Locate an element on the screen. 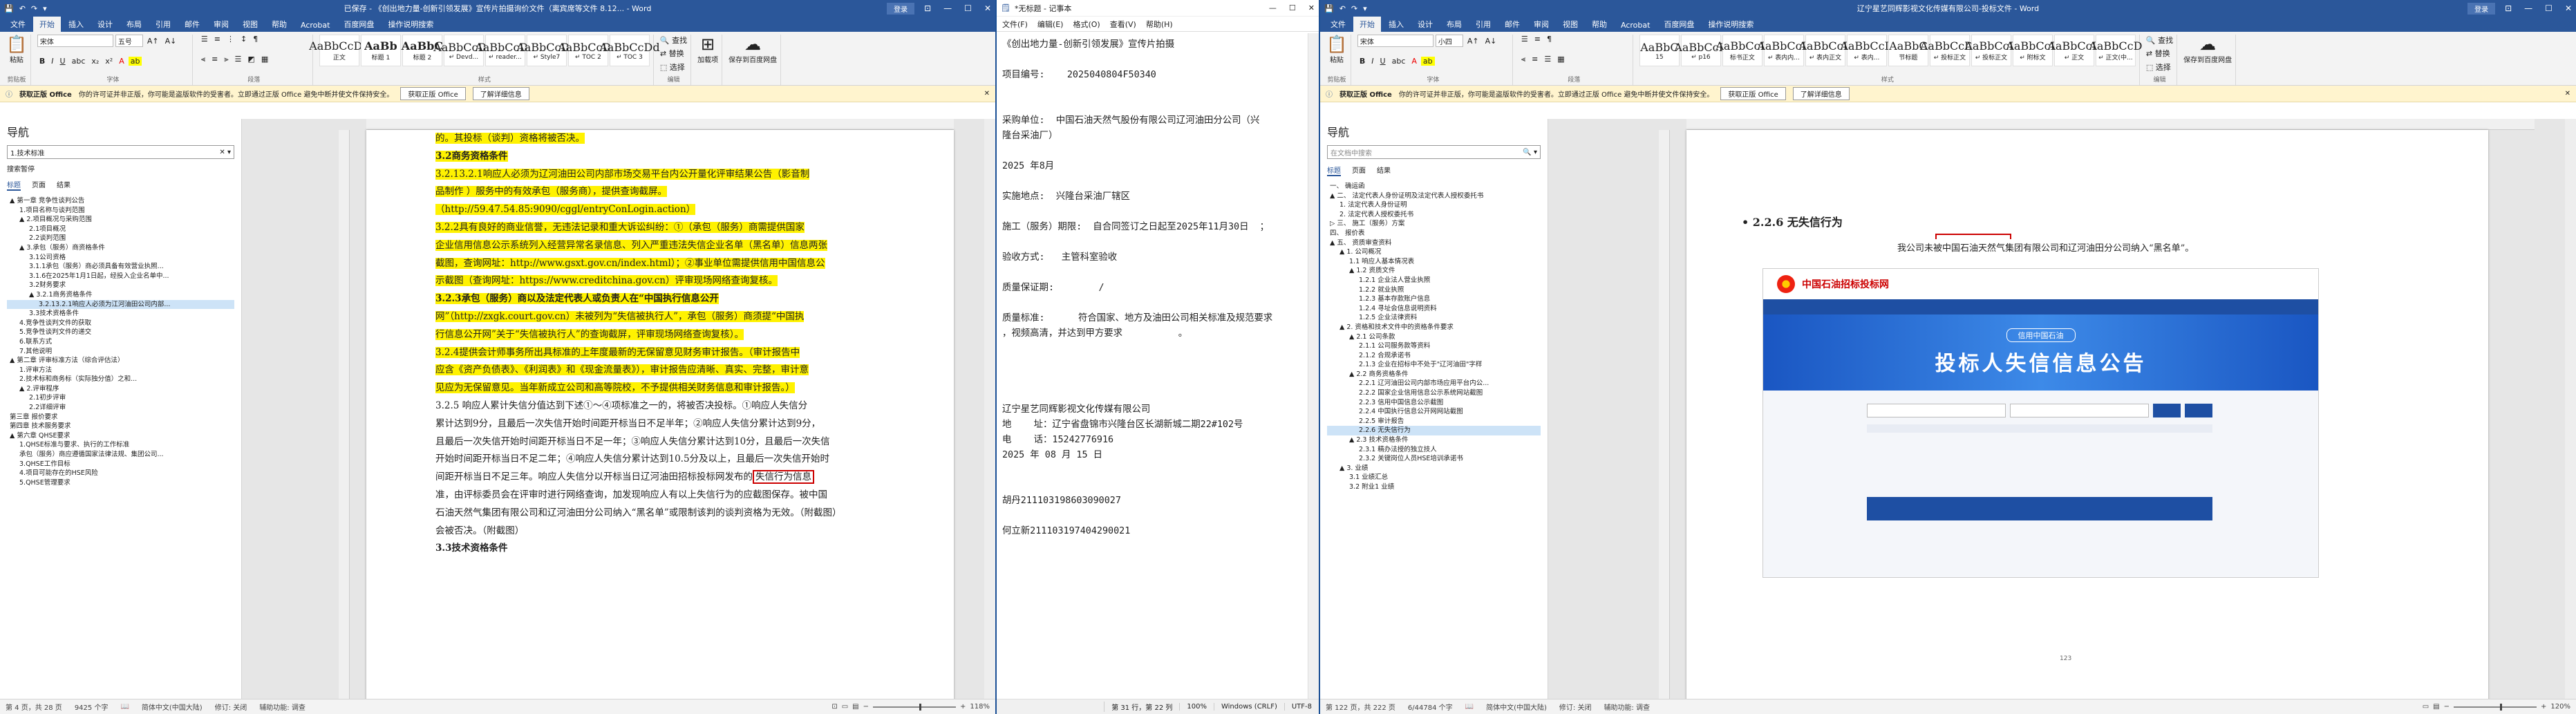  sort-icon: ↕ is located at coordinates (243, 39).